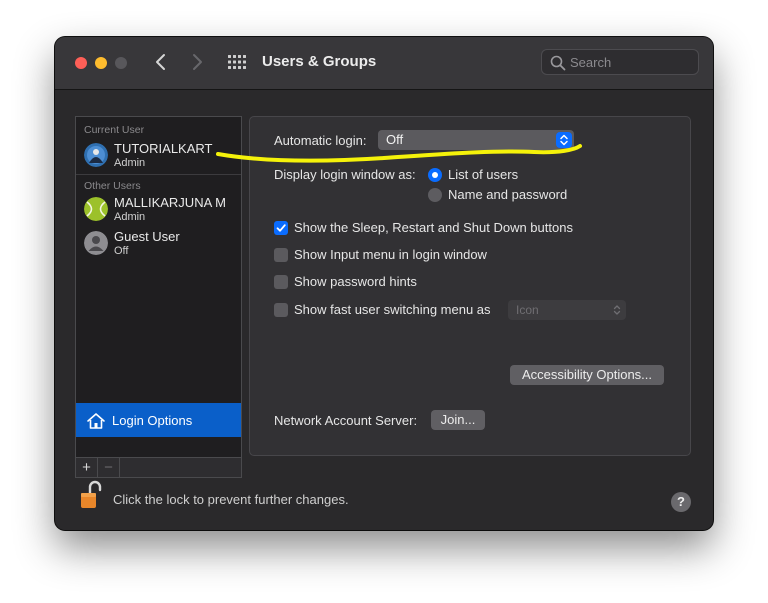  What do you see at coordinates (121, 251) in the screenshot?
I see `user-role: Off` at bounding box center [121, 251].